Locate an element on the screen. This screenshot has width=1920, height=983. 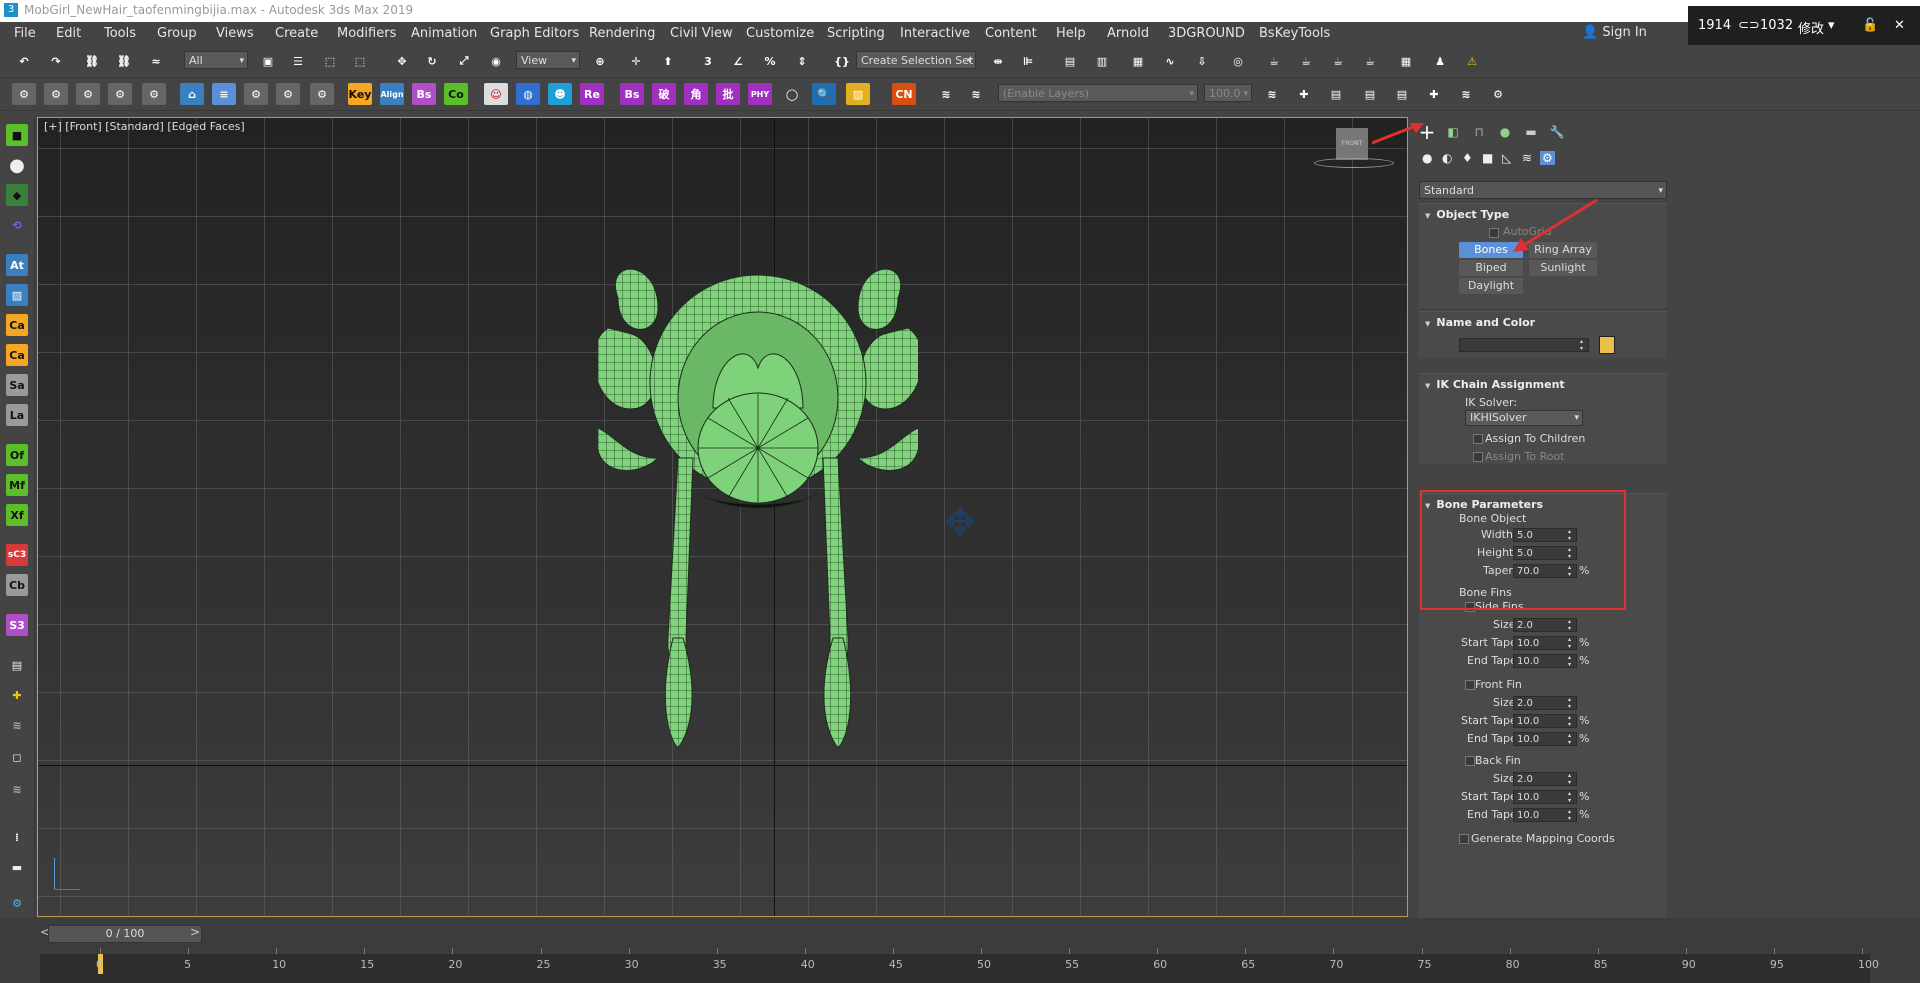
add-layer-icon: ✚ is located at coordinates (17, 695).